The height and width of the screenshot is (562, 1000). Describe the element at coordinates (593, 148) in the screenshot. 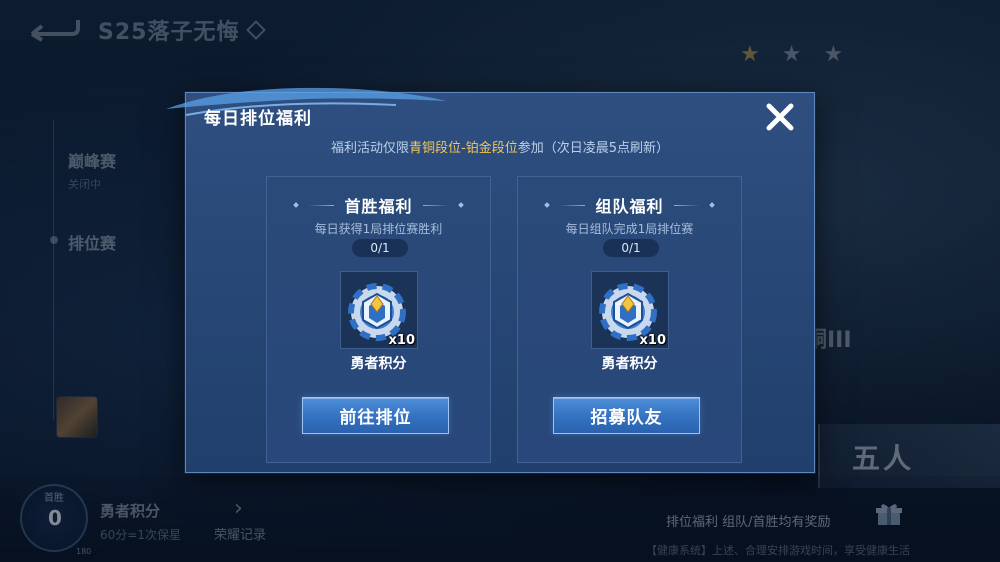

I see `notice-suffix: 参加（次日凌晨5点刷新）` at that location.